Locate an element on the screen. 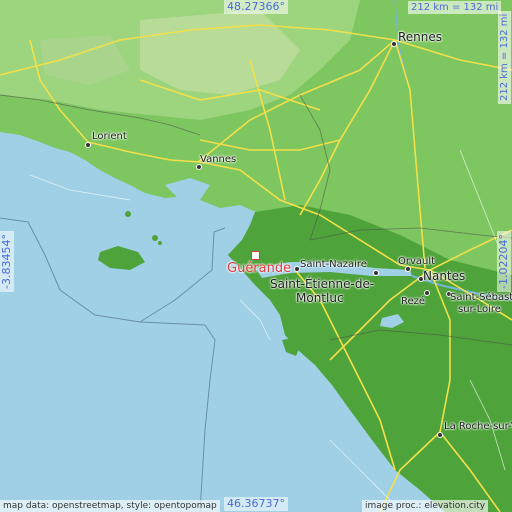 This screenshot has width=512, height=512. place-orvault: Orvault is located at coordinates (416, 262).